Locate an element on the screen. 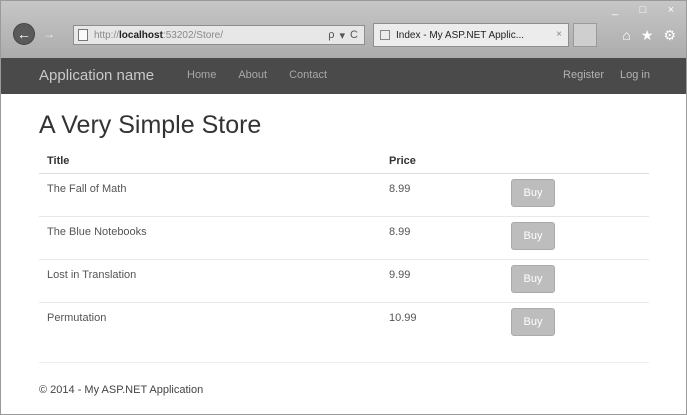 Image resolution: width=687 pixels, height=415 pixels. refresh-icon: C is located at coordinates (354, 35).